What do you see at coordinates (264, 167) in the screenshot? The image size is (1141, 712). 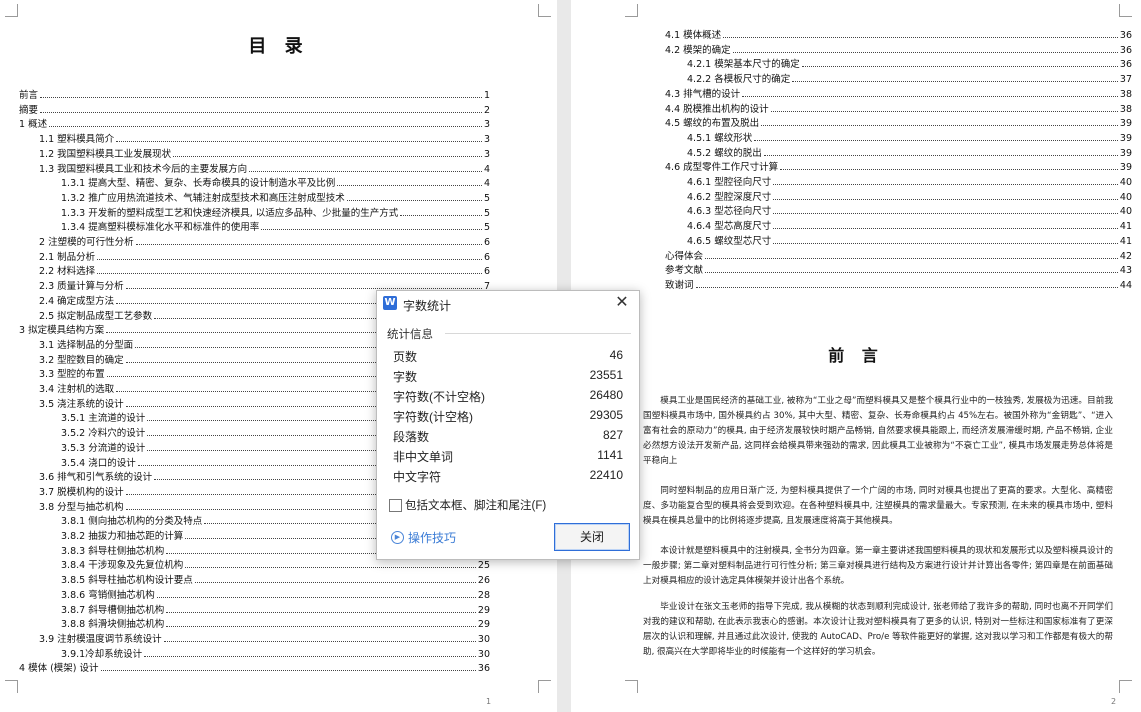 I see `toc-entry: 1.3 我国塑料模具工业和技术今后的主要发展方向 4` at bounding box center [264, 167].